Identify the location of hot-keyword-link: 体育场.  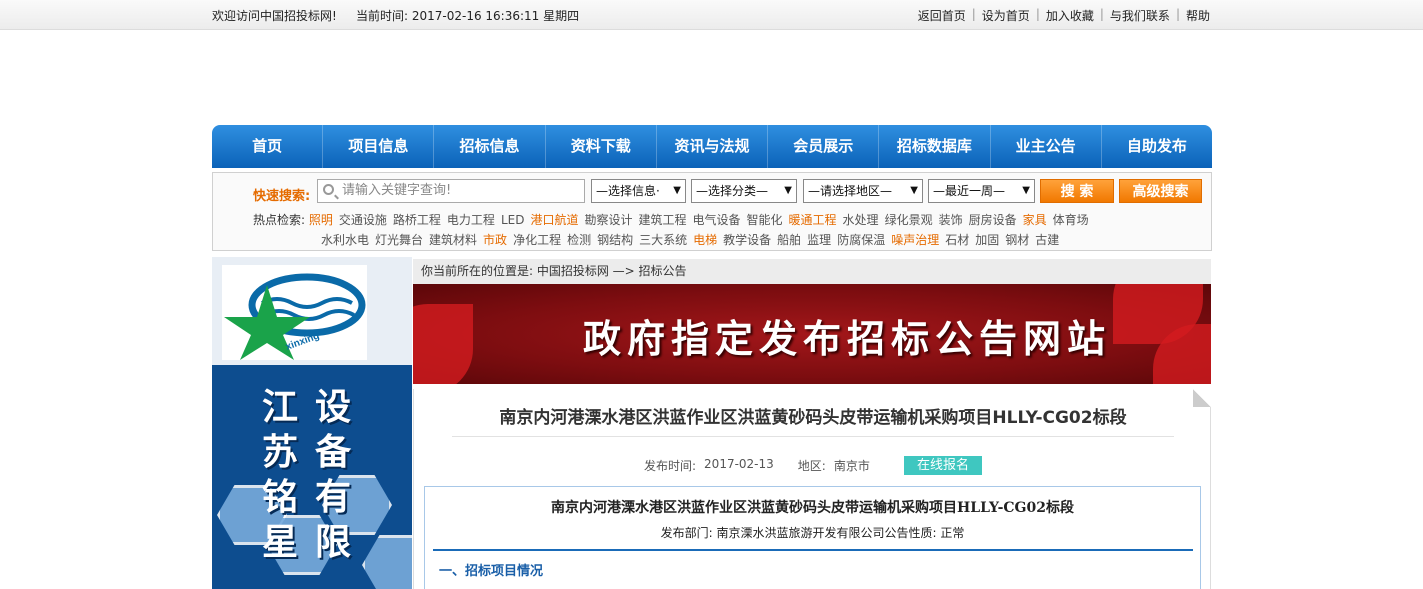
(1071, 220).